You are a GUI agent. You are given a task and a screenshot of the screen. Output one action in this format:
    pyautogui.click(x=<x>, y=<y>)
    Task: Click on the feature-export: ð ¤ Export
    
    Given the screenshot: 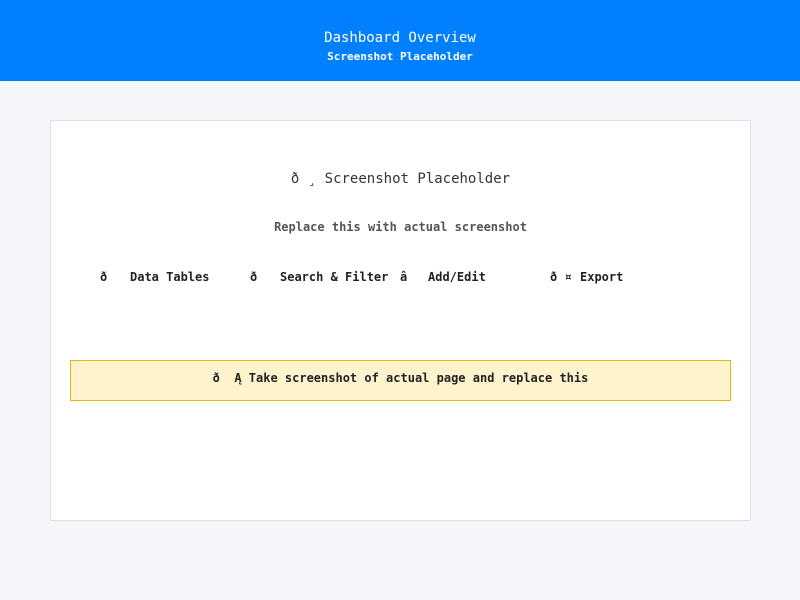 What is the action you would take?
    pyautogui.click(x=586, y=277)
    